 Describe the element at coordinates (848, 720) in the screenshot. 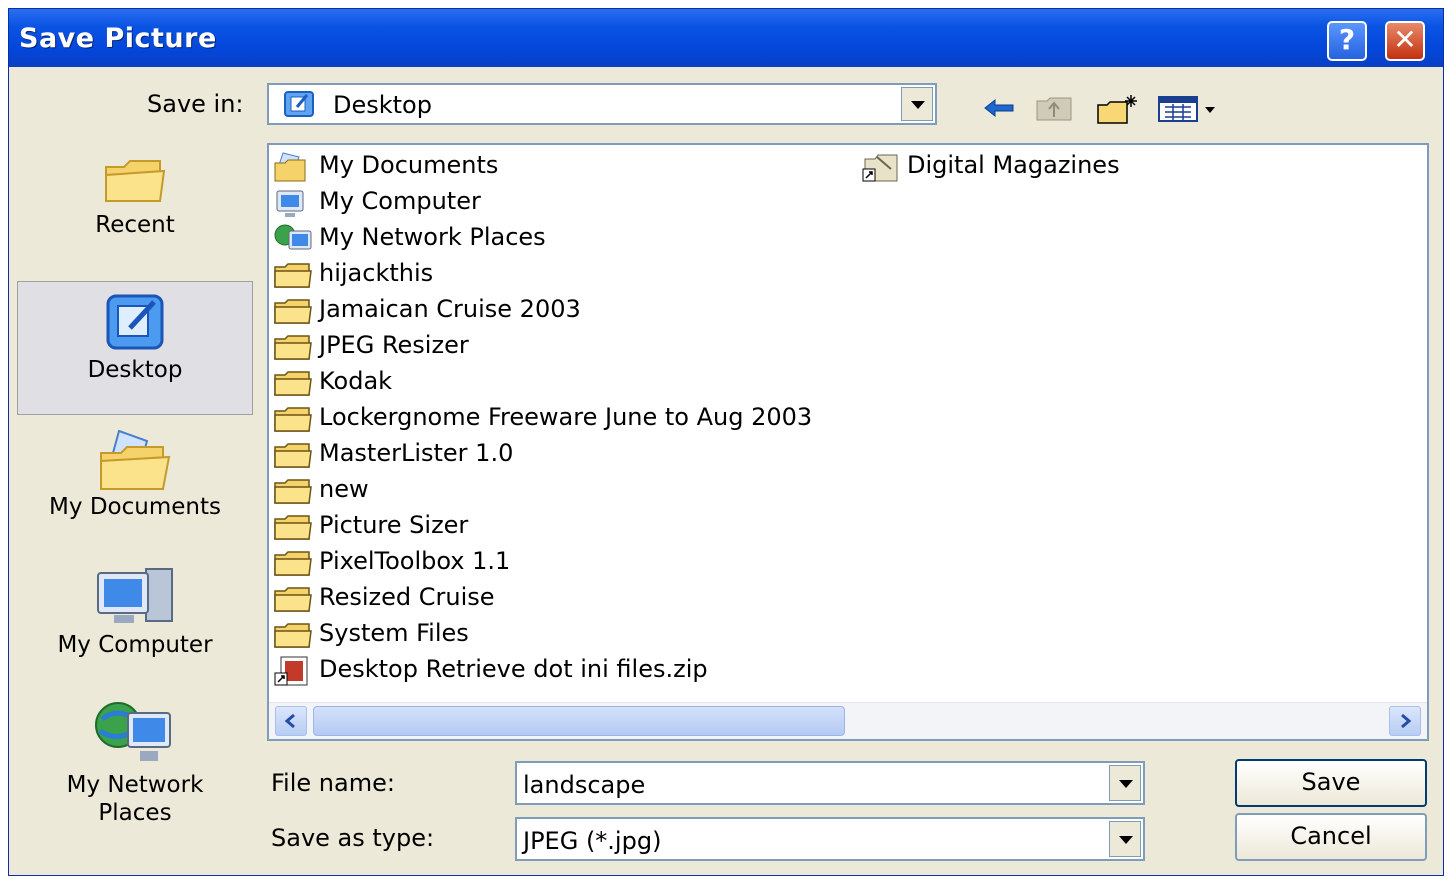

I see `horizontal-scrollbar` at that location.